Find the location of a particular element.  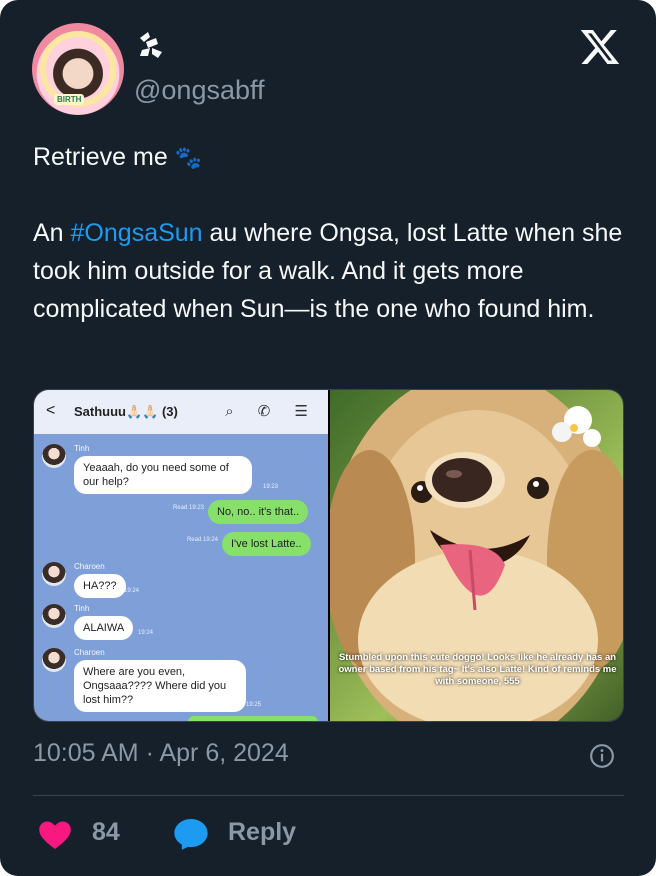

paw-icon: 🐾 is located at coordinates (188, 157).